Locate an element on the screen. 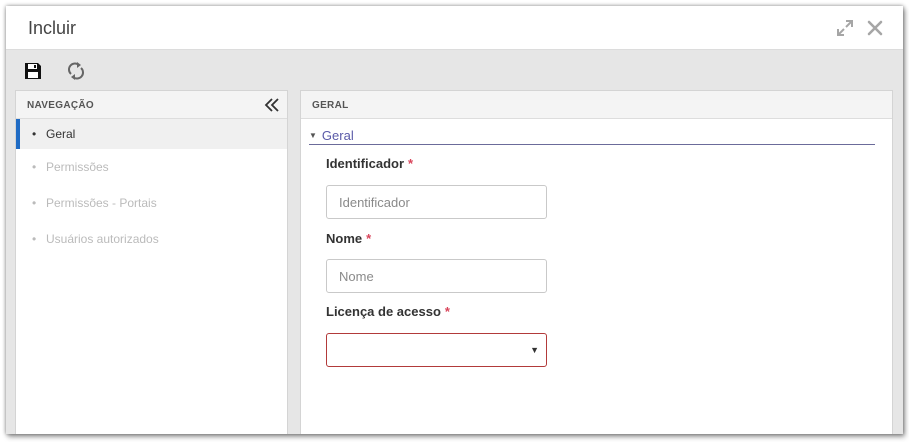  nome-label: Nome * is located at coordinates (348, 238).